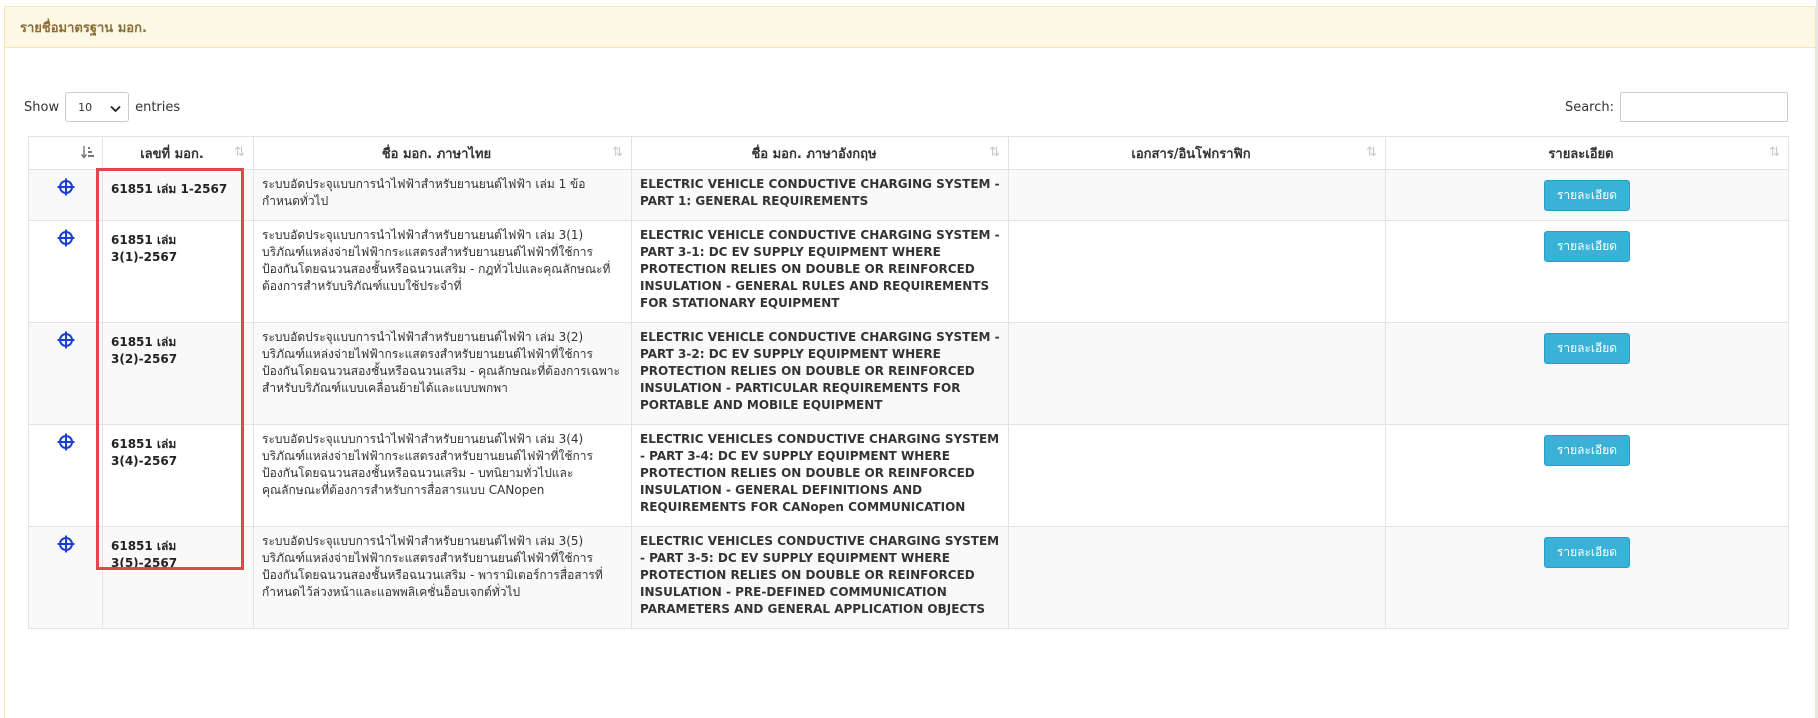 The height and width of the screenshot is (718, 1818). What do you see at coordinates (1704, 107) in the screenshot?
I see `search-input` at bounding box center [1704, 107].